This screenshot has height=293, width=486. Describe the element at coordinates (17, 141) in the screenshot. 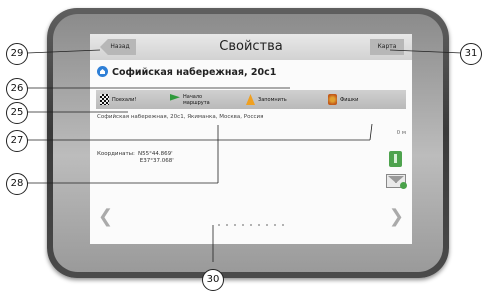

I see `callout-27: 27` at that location.